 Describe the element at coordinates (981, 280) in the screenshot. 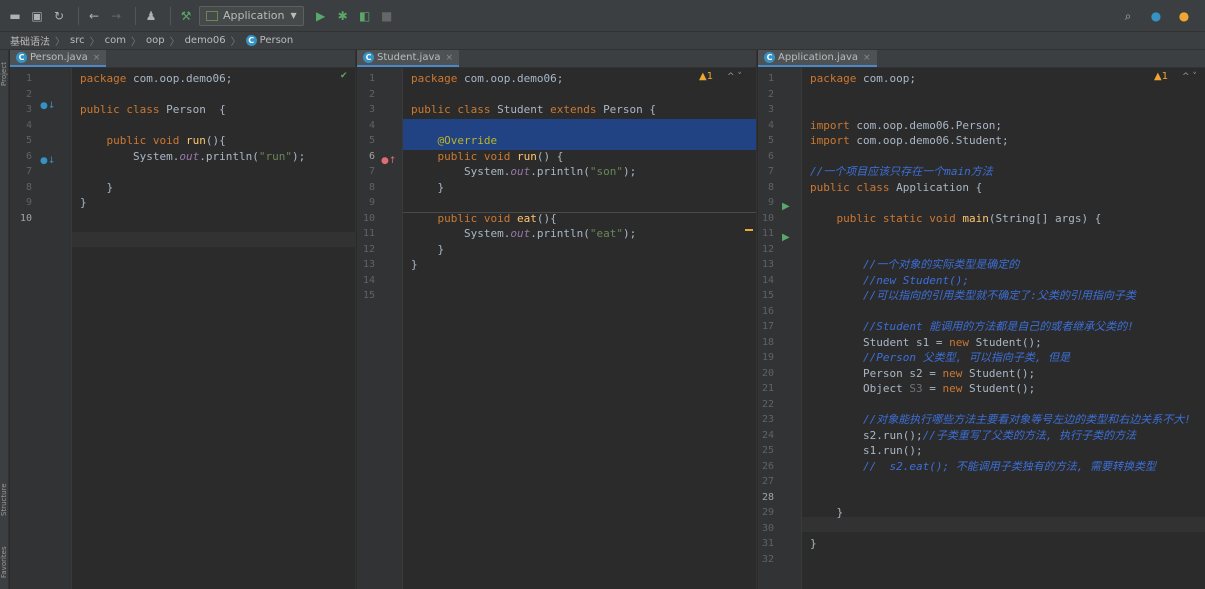

I see `code-line: 14 //new Student();` at that location.